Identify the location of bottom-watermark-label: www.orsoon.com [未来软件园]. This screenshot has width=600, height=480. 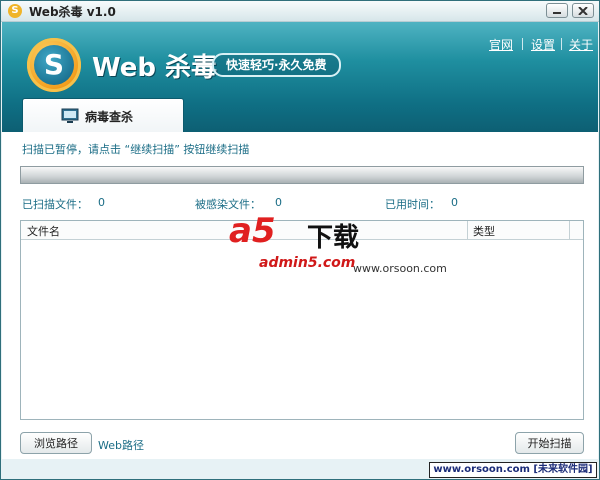
(513, 470).